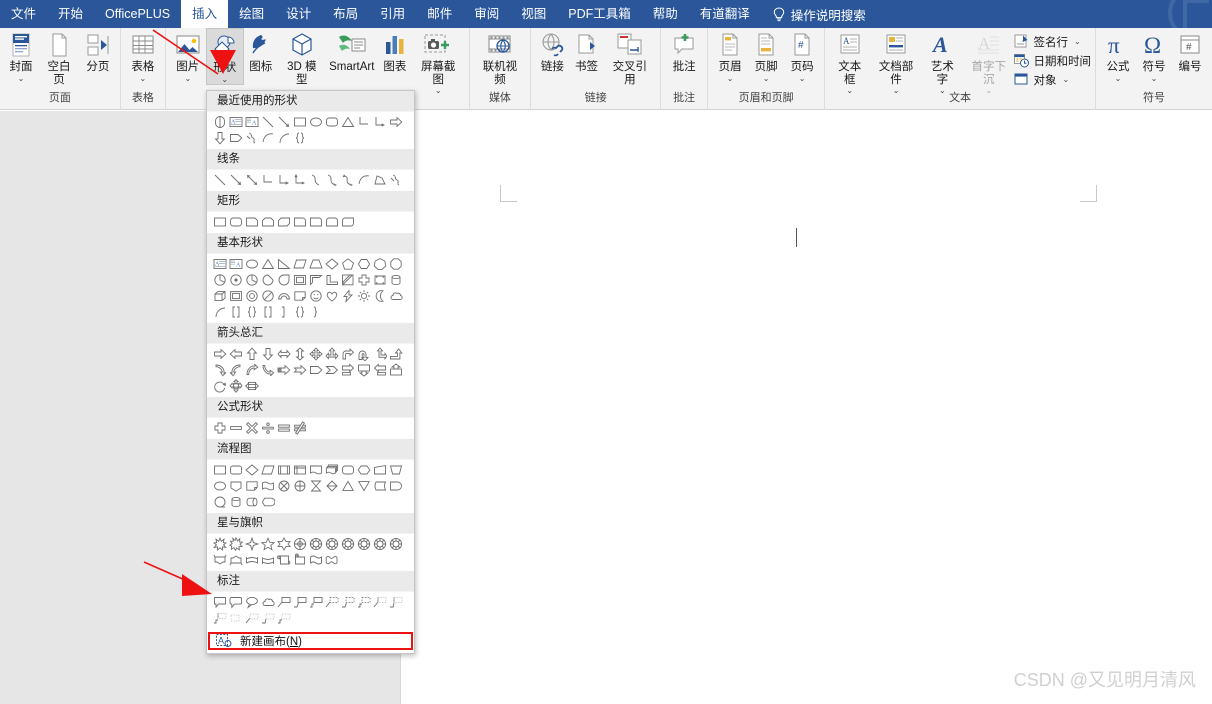 This screenshot has width=1212, height=704. What do you see at coordinates (300, 312) in the screenshot?
I see `shape-left-brace-icon` at bounding box center [300, 312].